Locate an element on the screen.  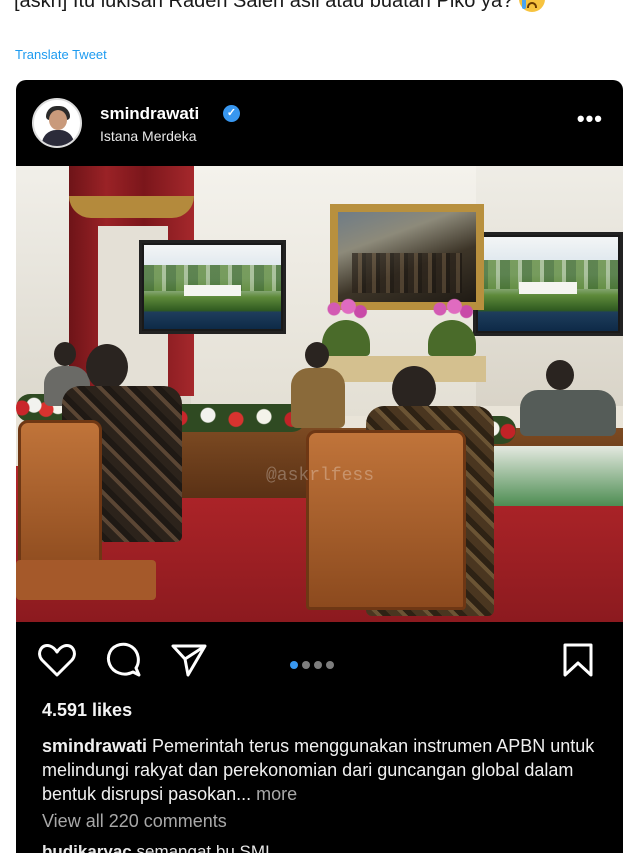
caption-username: smindrawati is located at coordinates (94, 746).